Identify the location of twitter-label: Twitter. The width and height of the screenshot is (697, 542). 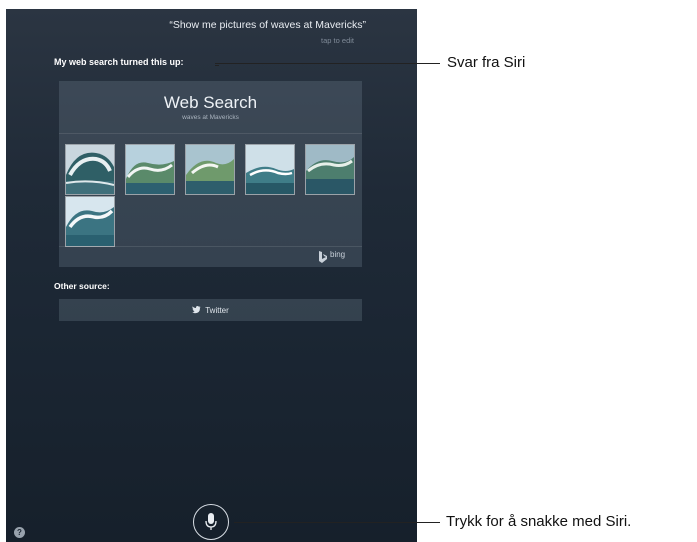
(217, 310).